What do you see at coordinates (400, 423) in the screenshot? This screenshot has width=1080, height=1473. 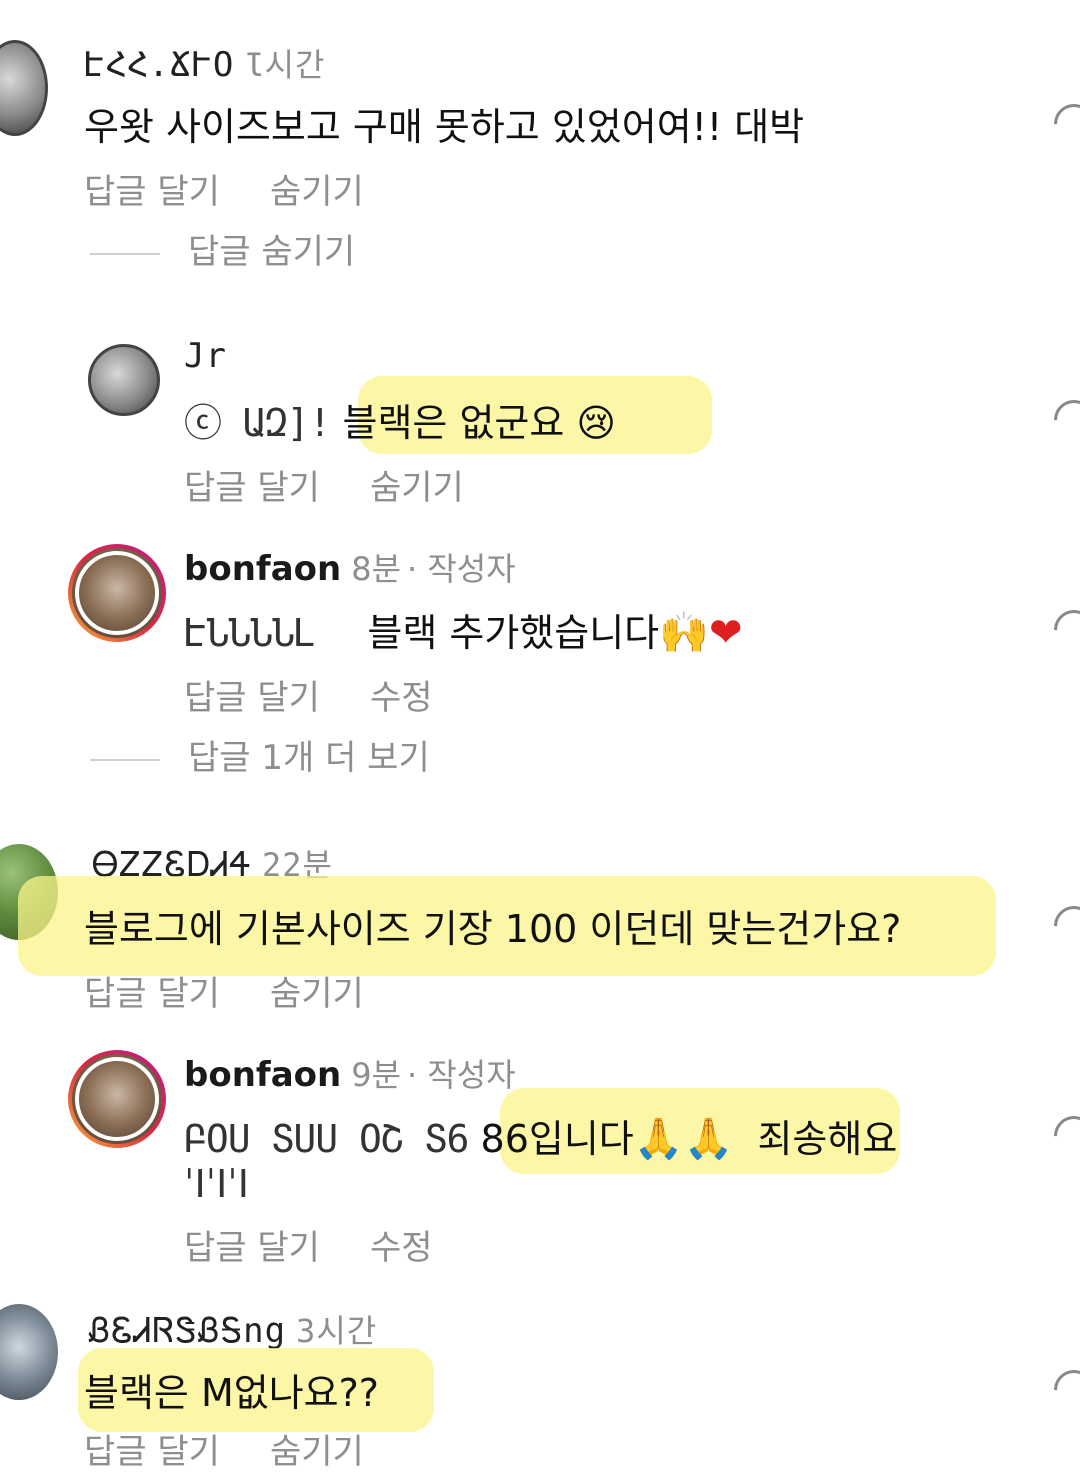 I see `comment-text: ⓒ ԱԶ]! 블랙은 없군요 😢` at bounding box center [400, 423].